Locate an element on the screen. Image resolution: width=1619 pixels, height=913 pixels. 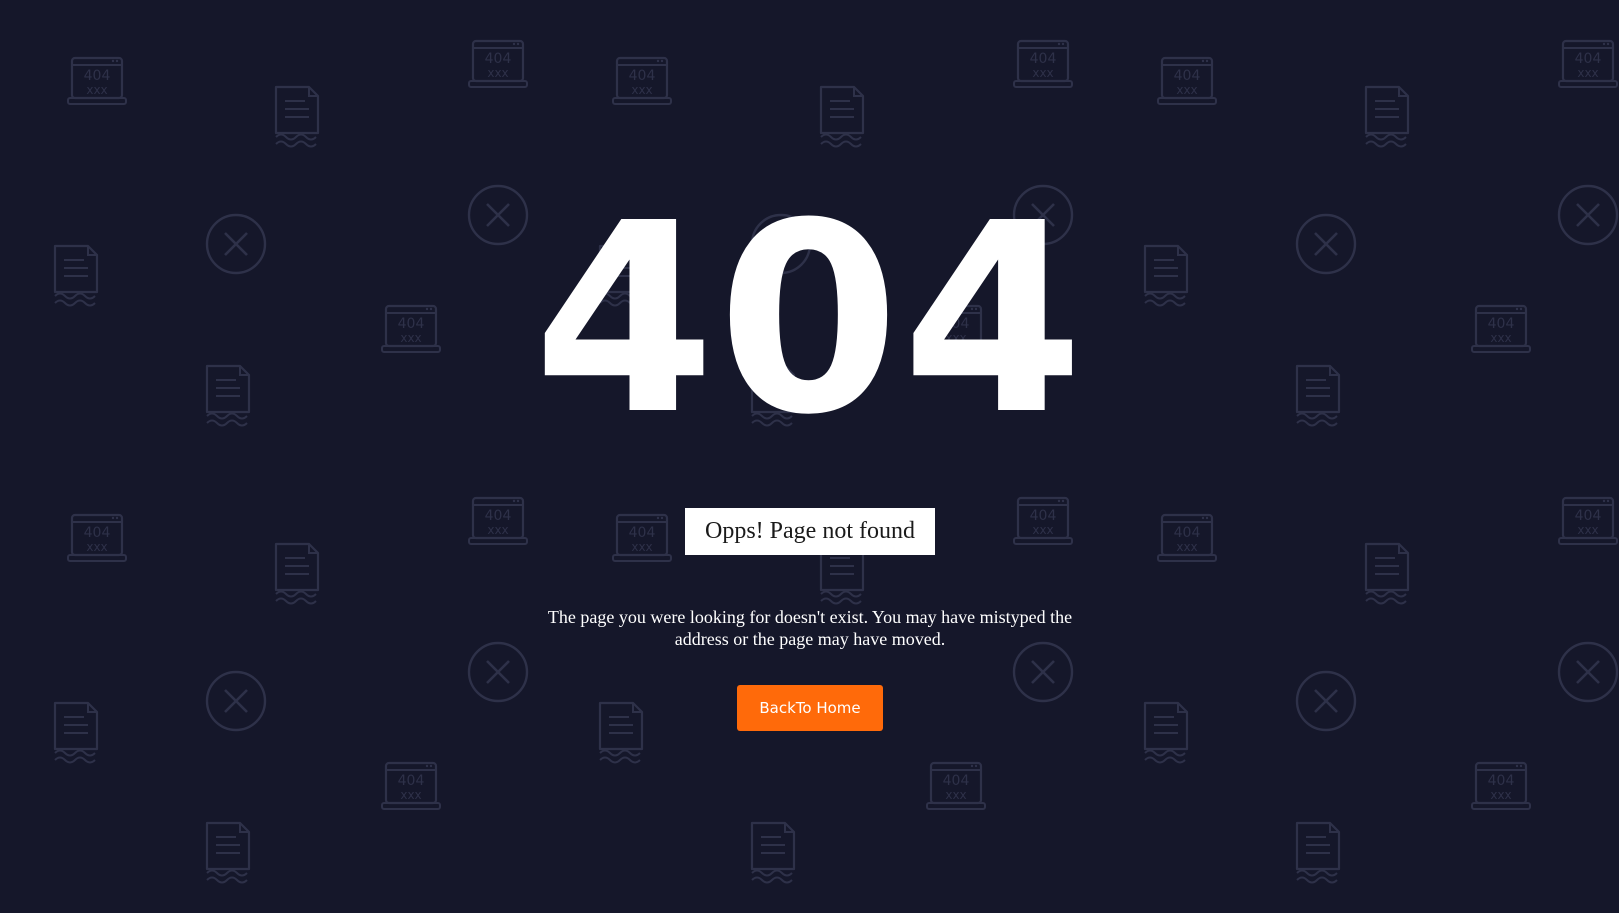
error-title-badge: Opps! Page not found is located at coordinates (810, 531).